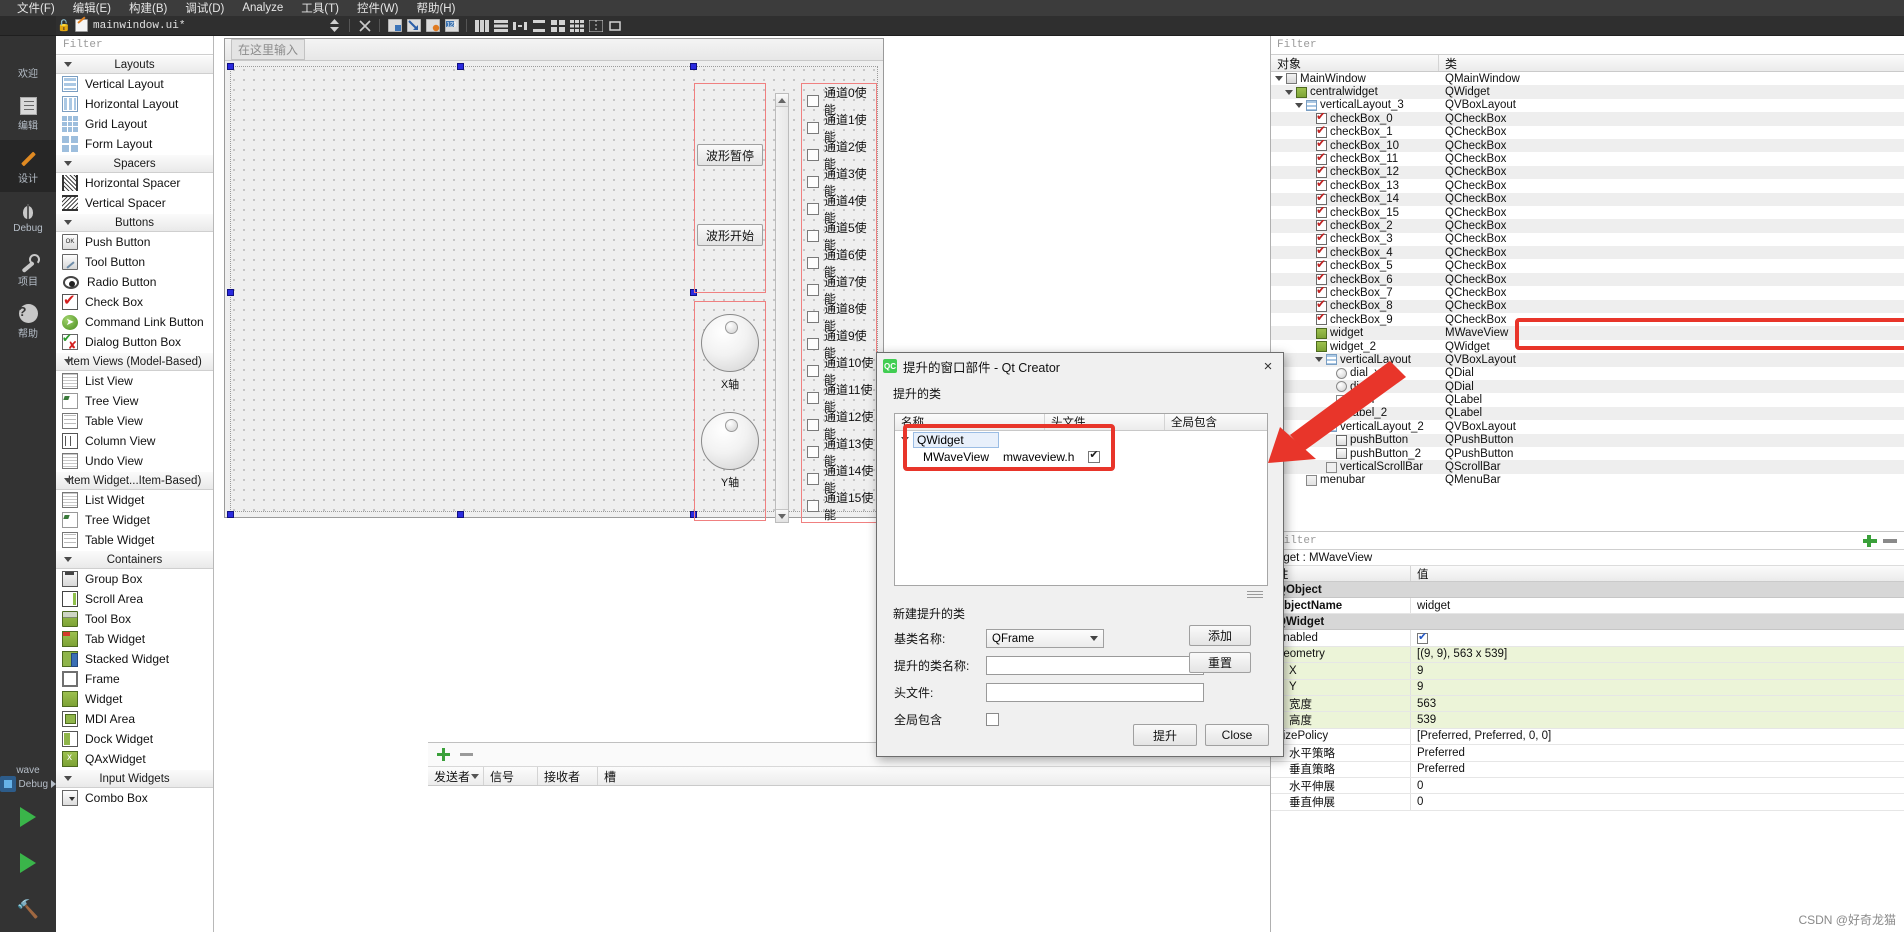  I want to click on property-editor-filter: Filter, so click(1587, 540).